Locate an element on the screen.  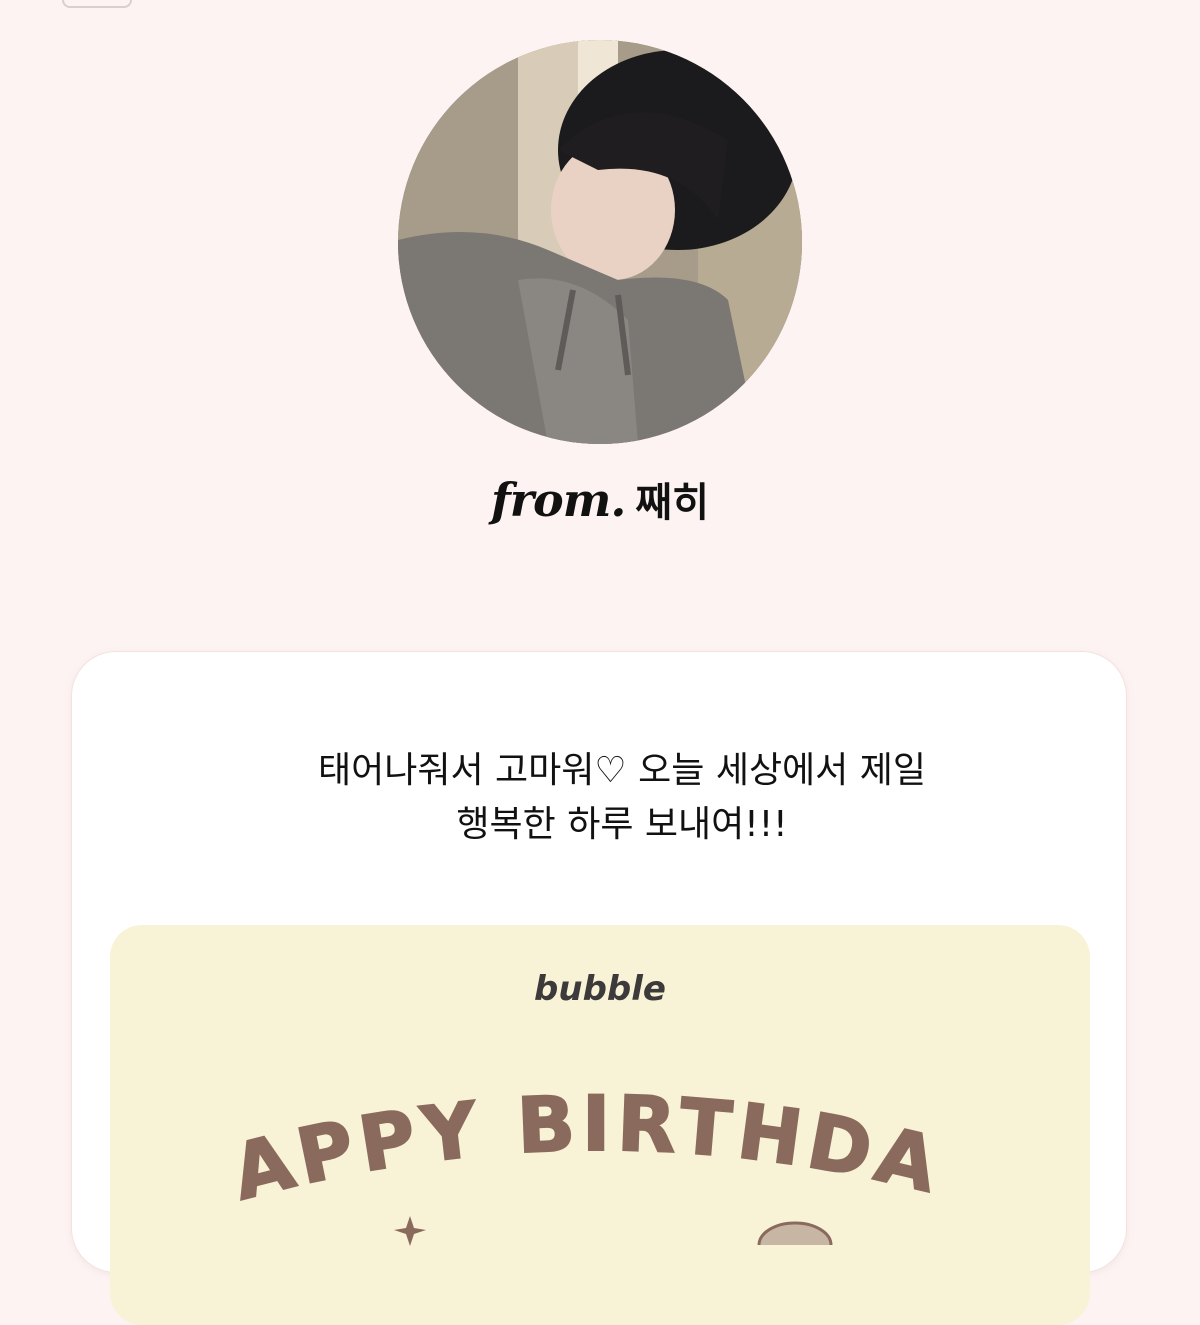
headline-text: HAPPY BIRTHDAY! is located at coordinates (525, 1121).